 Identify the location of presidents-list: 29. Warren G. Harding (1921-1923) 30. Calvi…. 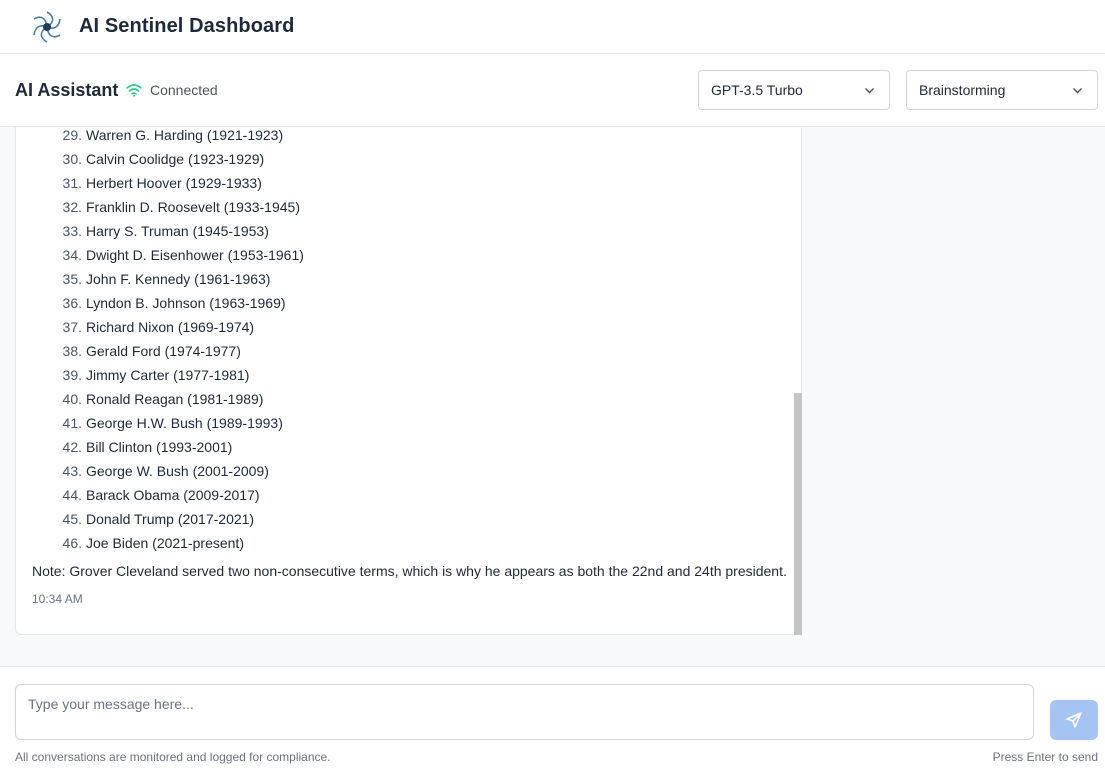
(182, 341).